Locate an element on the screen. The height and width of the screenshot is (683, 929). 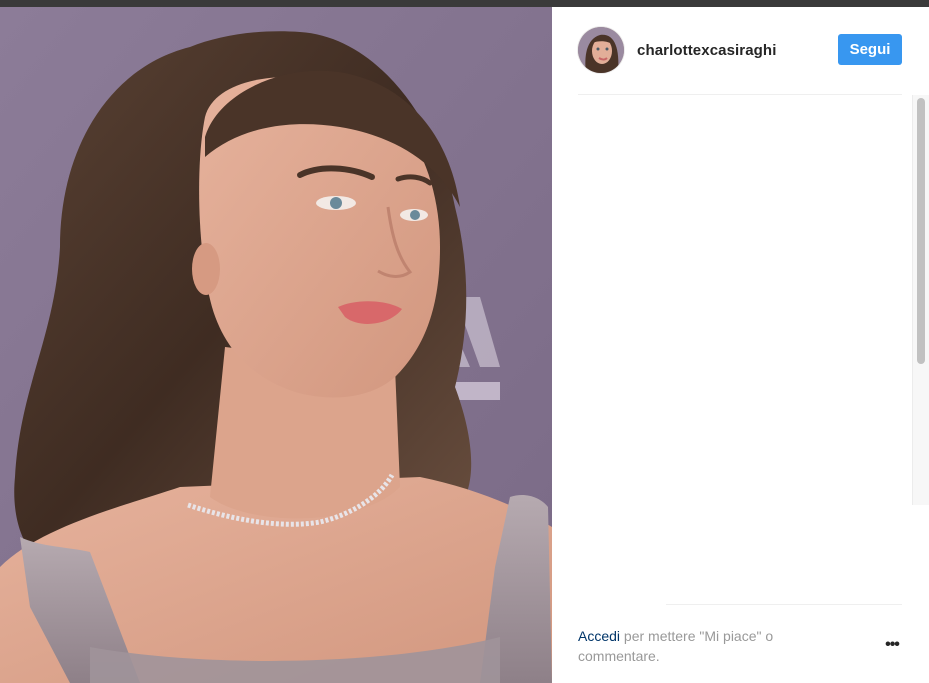
window-top-bar is located at coordinates (464, 3).